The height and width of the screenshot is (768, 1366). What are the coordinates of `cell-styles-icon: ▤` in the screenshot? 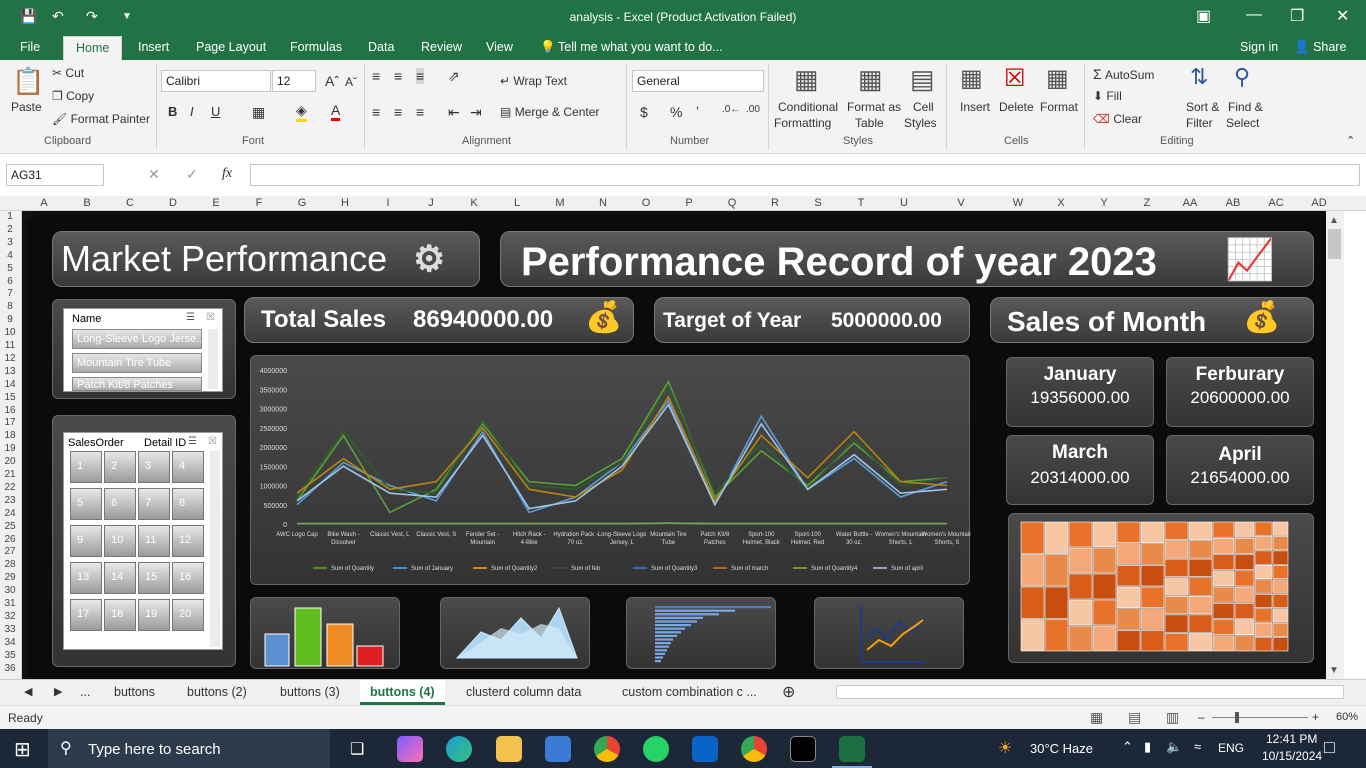 It's located at (922, 79).